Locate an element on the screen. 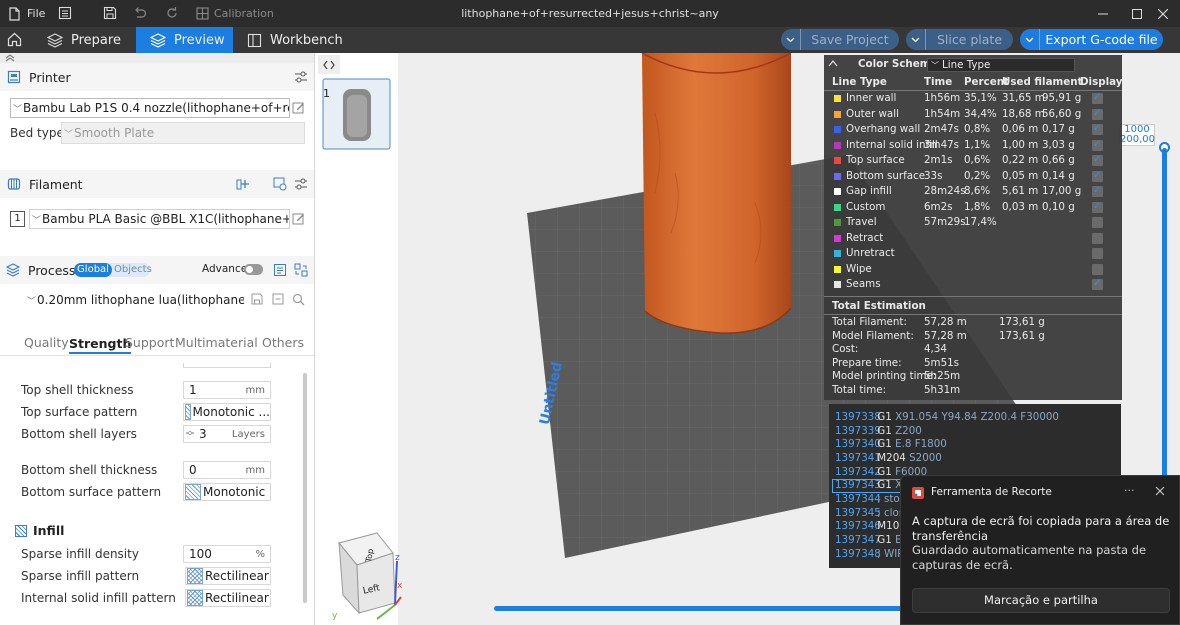 This screenshot has height=625, width=1180. legend-row: Inner wall 1h56m 35,1% 31,65 m 95,91 g is located at coordinates (973, 98).